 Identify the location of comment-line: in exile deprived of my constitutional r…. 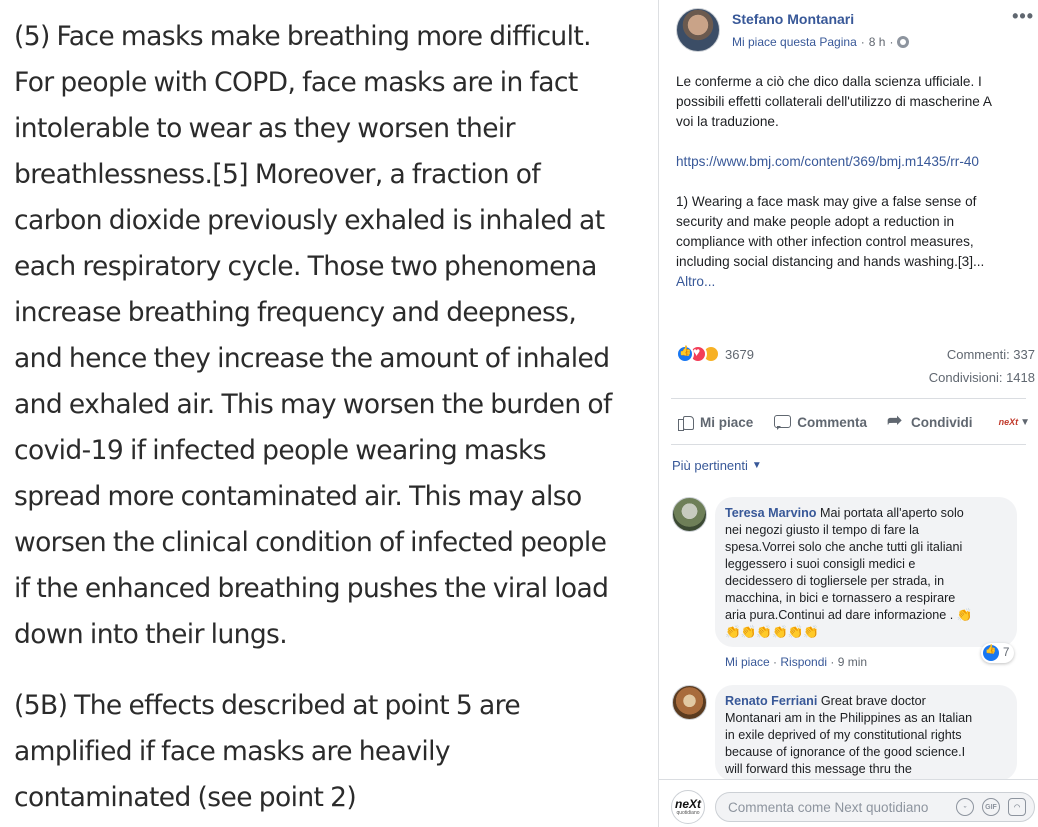
(843, 735).